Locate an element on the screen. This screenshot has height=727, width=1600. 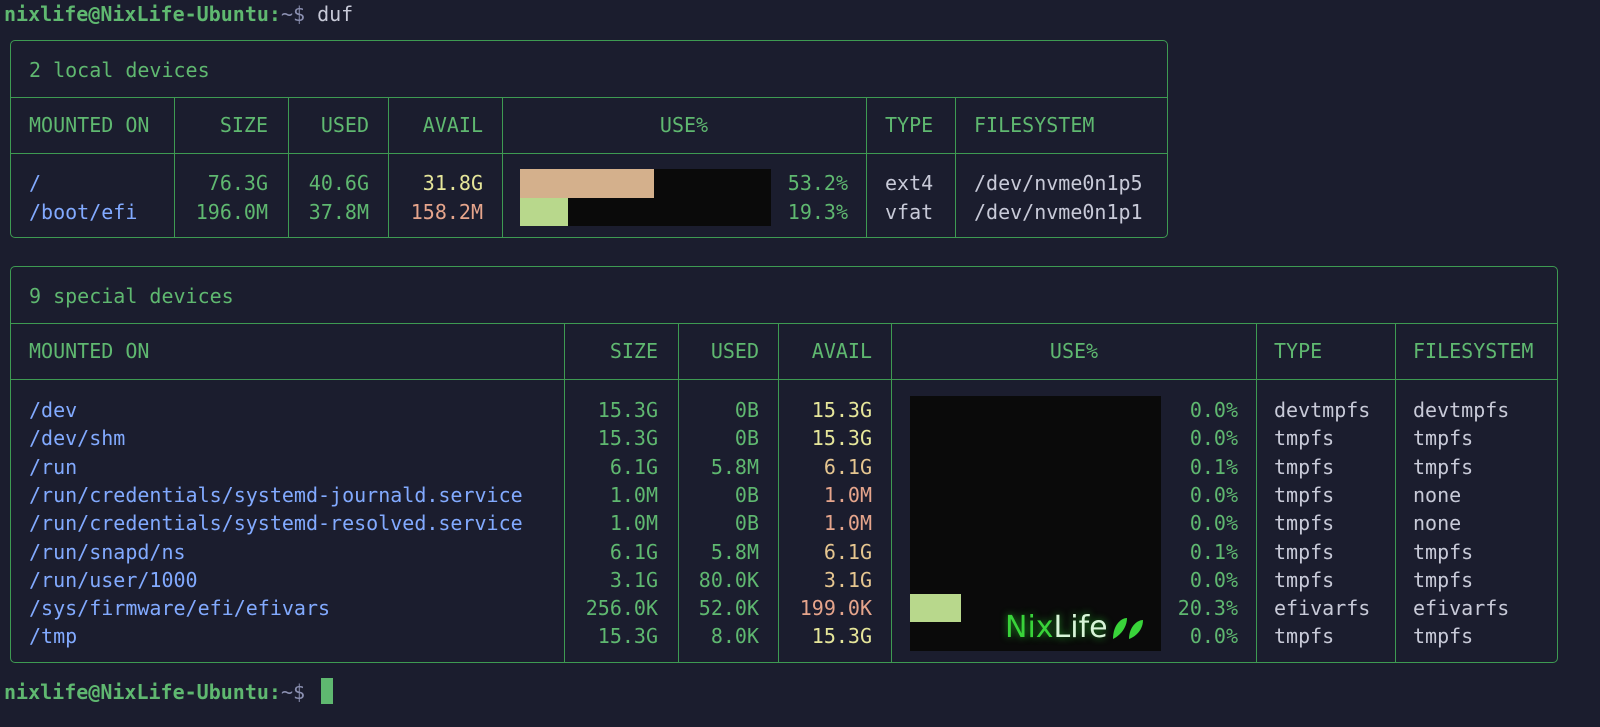
local-devices-title: 2 local devices is located at coordinates (119, 70).